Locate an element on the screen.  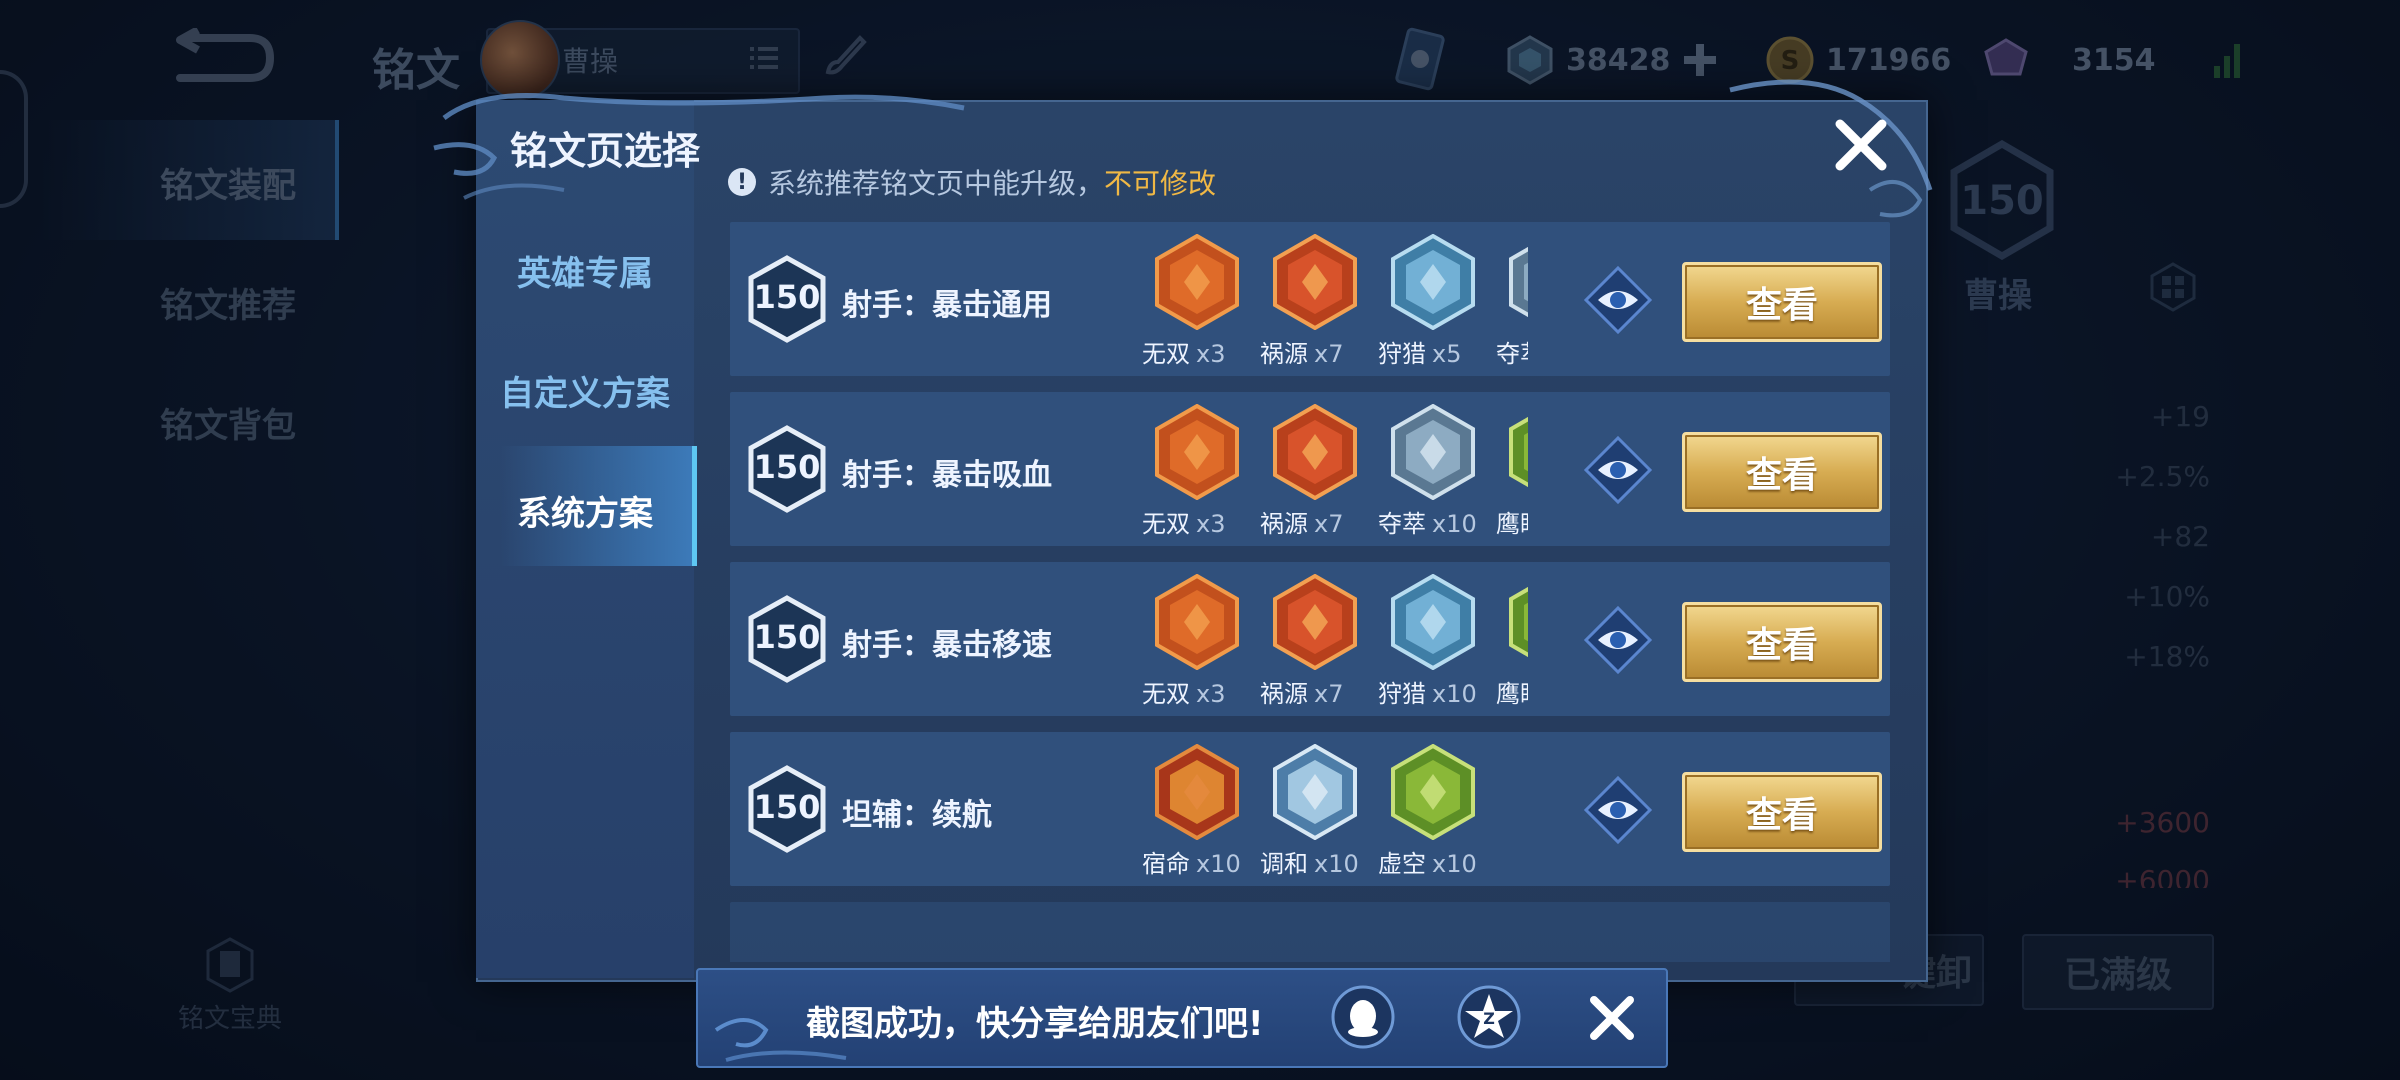
rune-item: 虚空 x10 is located at coordinates (1434, 814).